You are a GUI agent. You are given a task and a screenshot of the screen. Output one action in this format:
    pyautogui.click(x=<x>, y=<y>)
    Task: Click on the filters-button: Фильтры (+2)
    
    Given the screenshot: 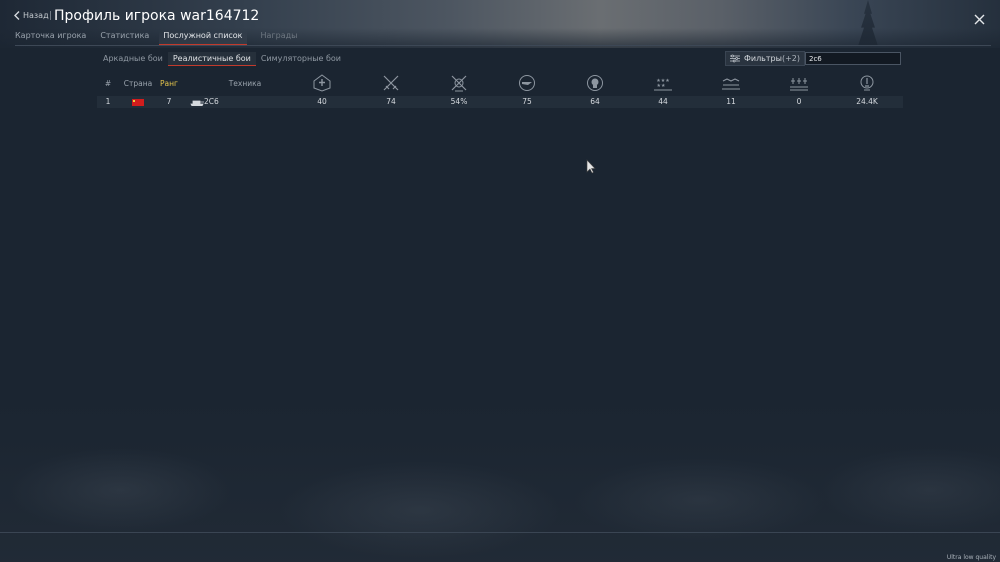 What is the action you would take?
    pyautogui.click(x=765, y=58)
    